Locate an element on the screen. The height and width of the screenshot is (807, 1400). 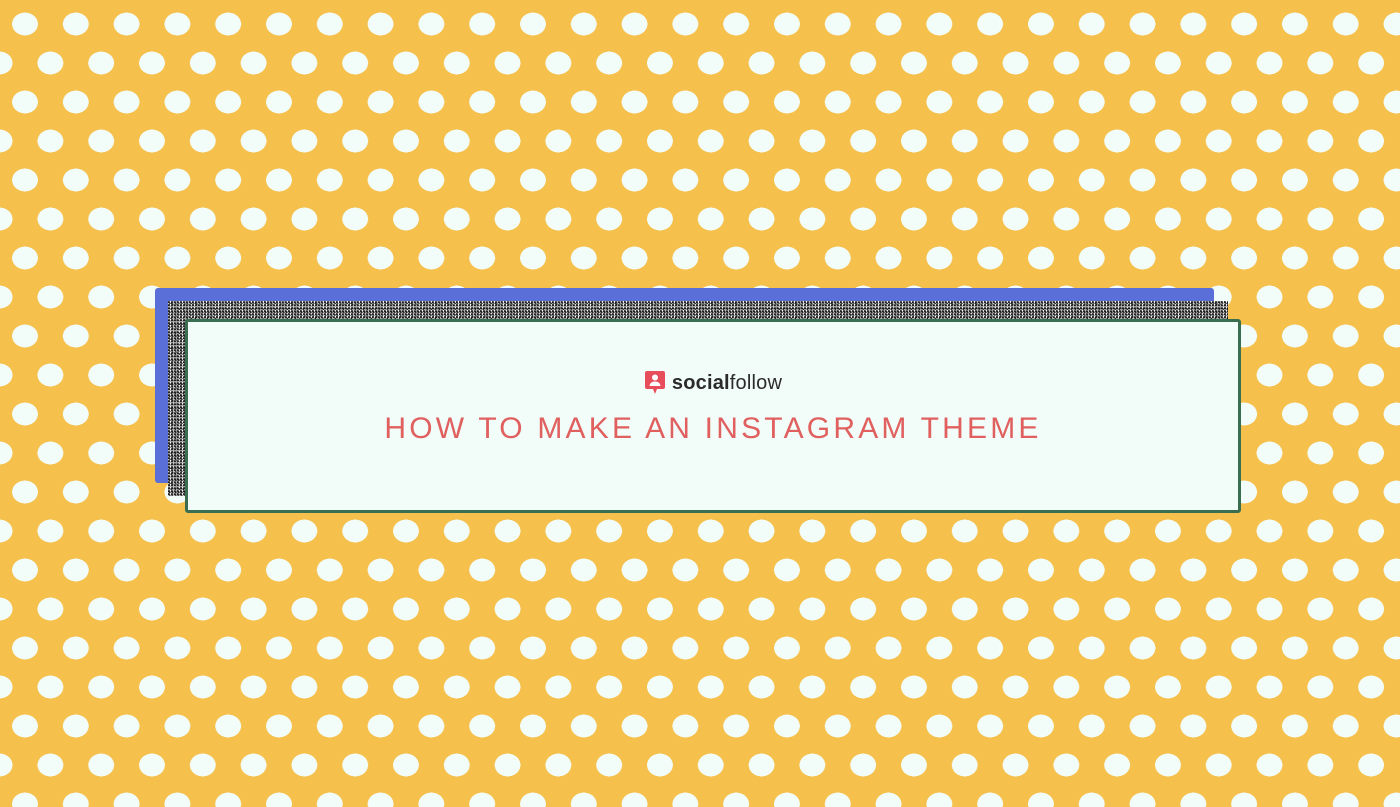
headline: HOW TO MAKE AN INSTAGRAM THEME is located at coordinates (713, 428).